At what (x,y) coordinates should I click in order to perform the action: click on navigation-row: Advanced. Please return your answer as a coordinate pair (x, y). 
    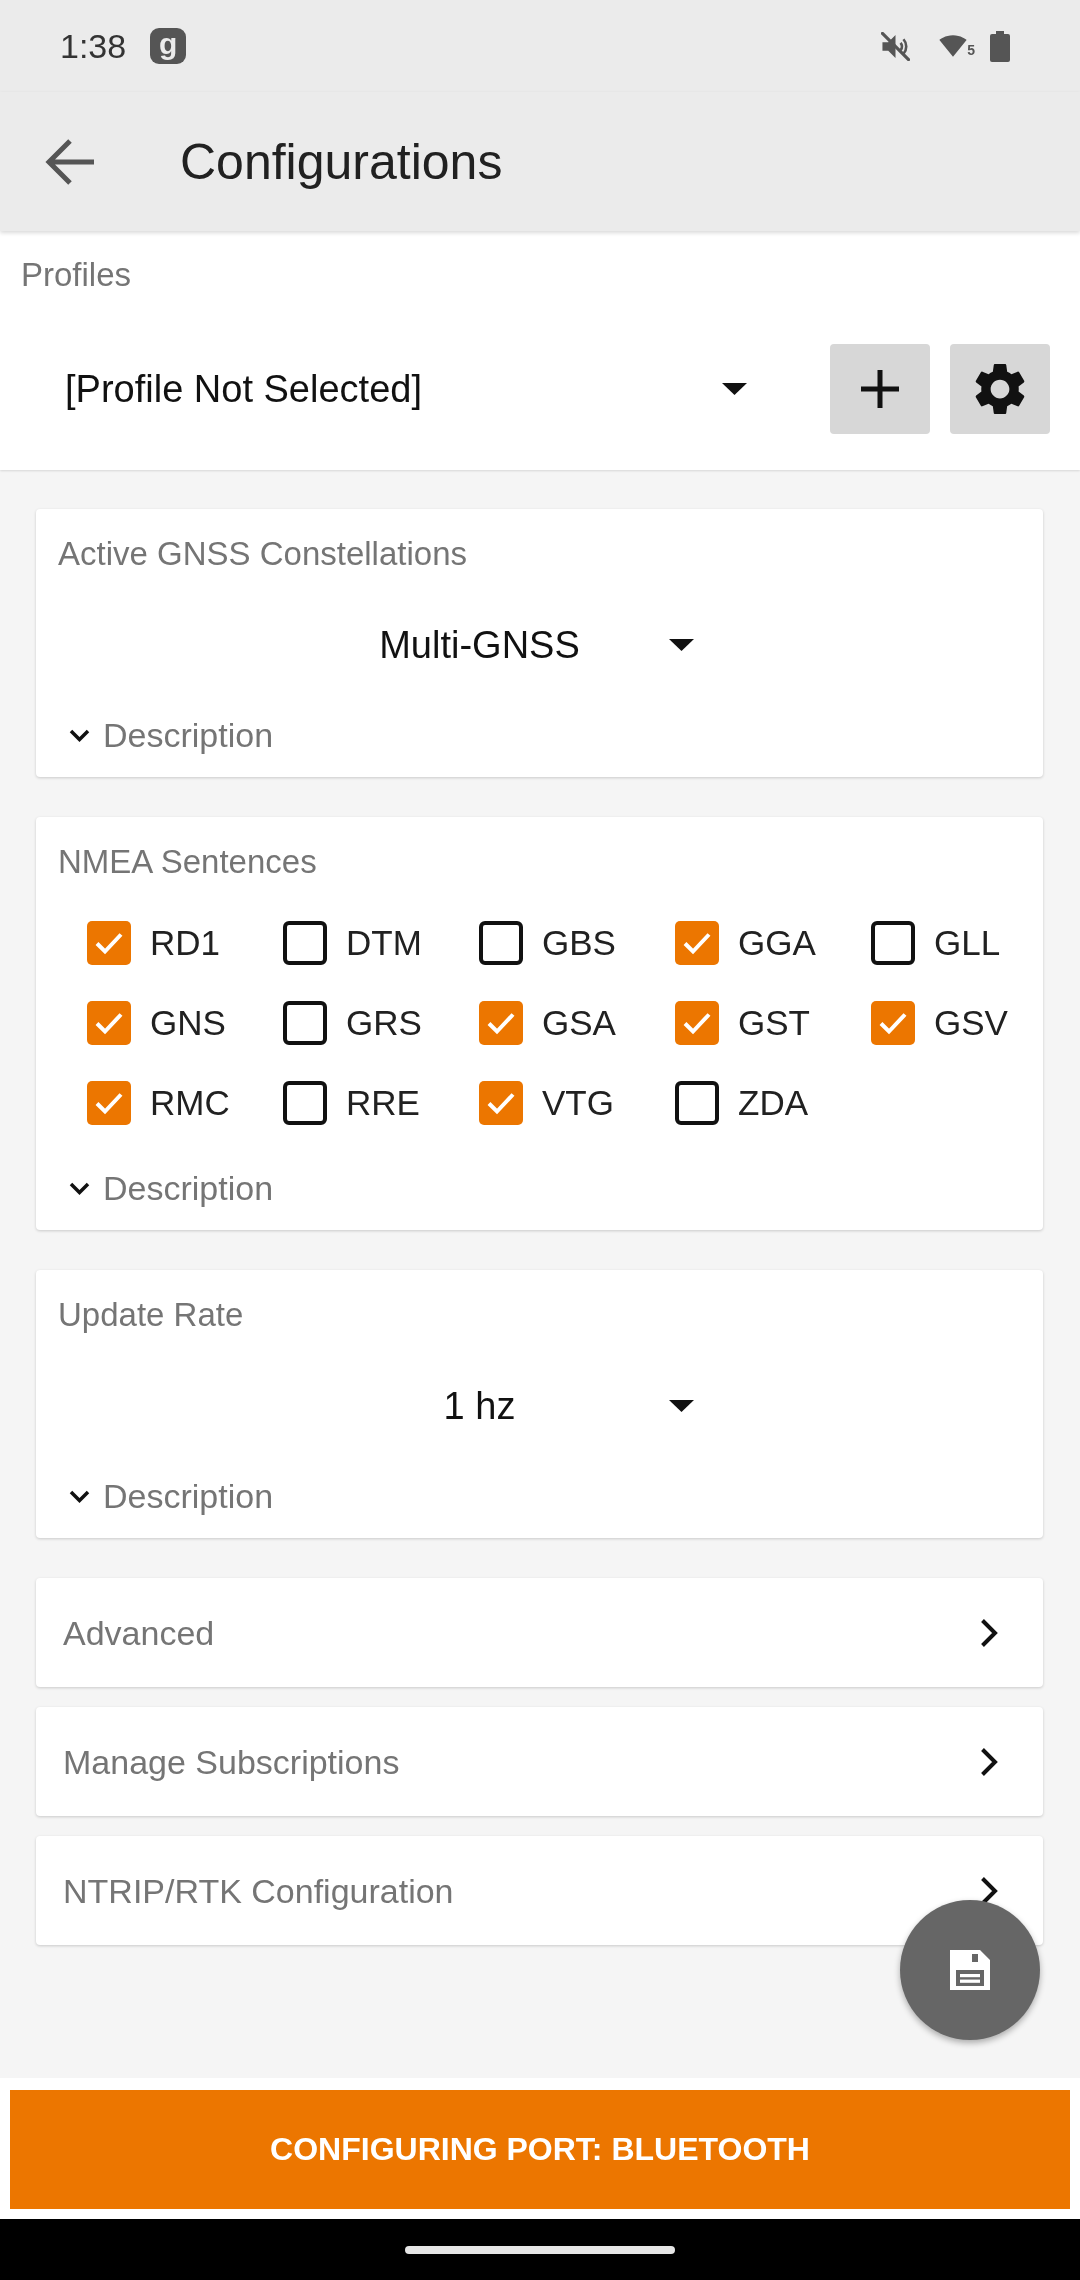
    Looking at the image, I should click on (539, 1632).